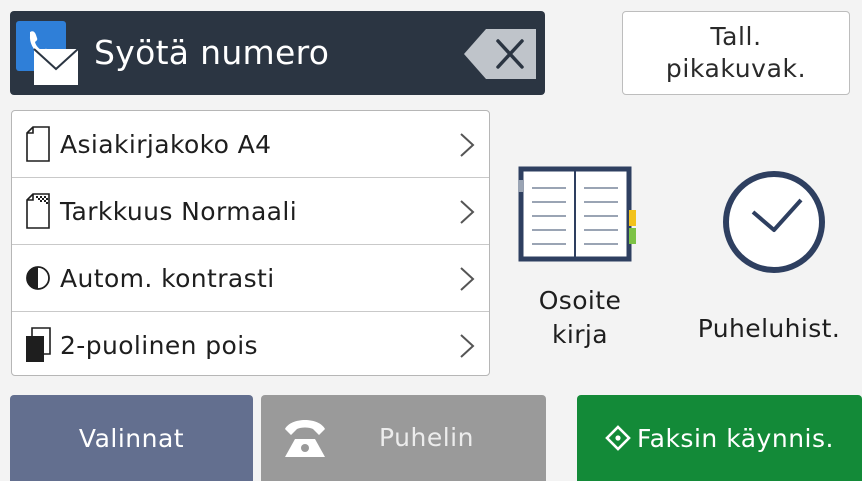 The image size is (862, 481). I want to click on options-label: Valinnat, so click(131, 438).